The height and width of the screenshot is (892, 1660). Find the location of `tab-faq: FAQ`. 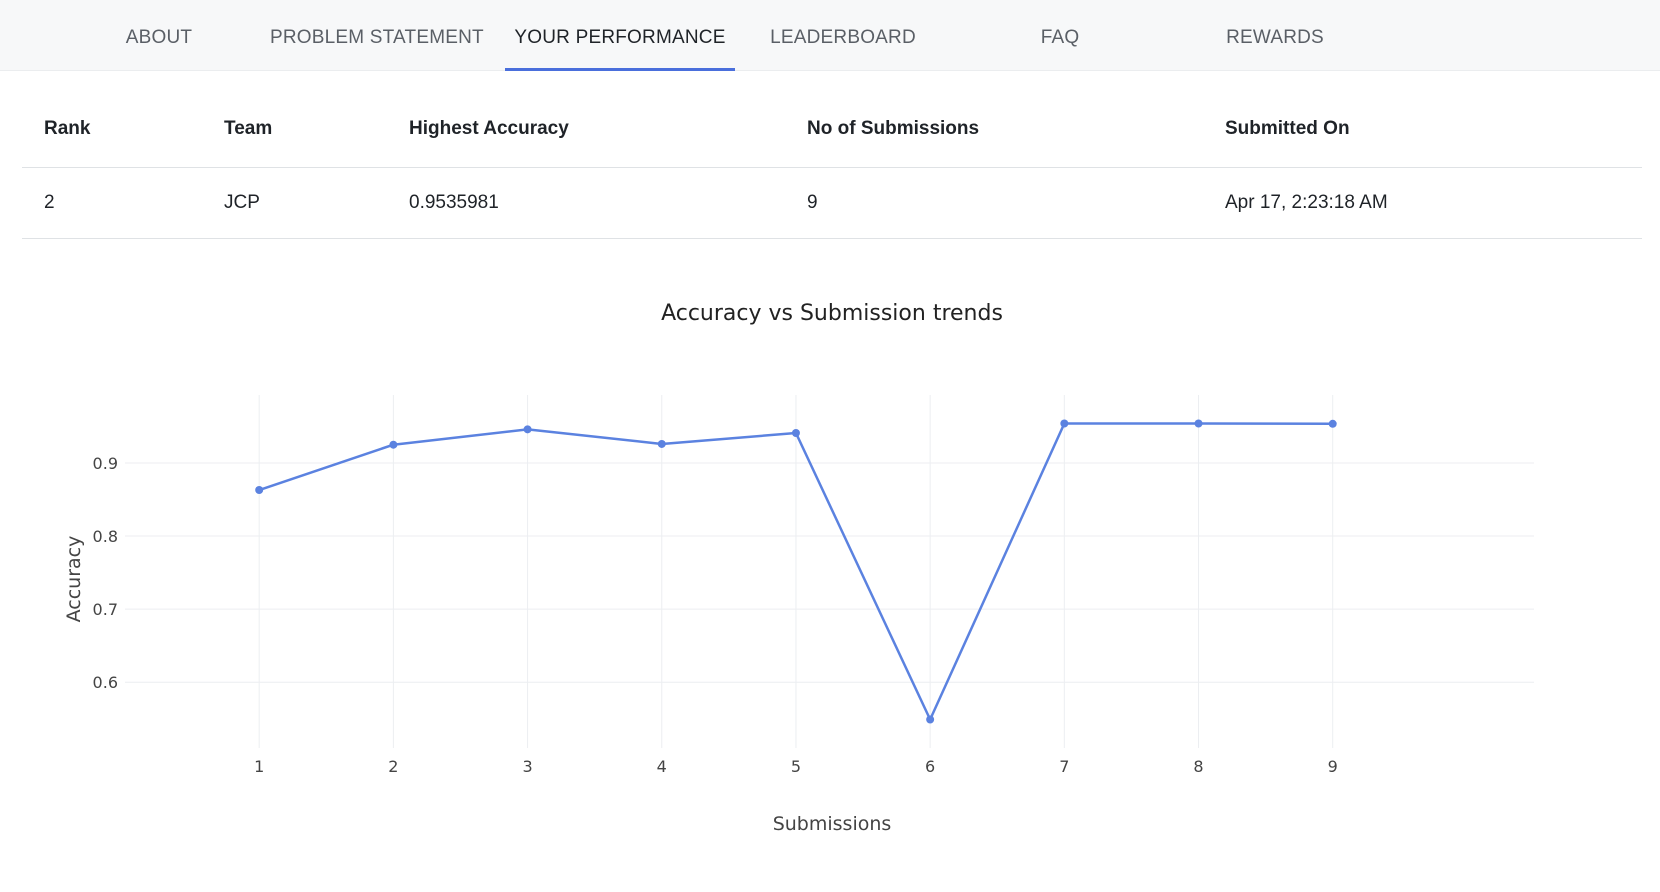

tab-faq: FAQ is located at coordinates (1060, 35).